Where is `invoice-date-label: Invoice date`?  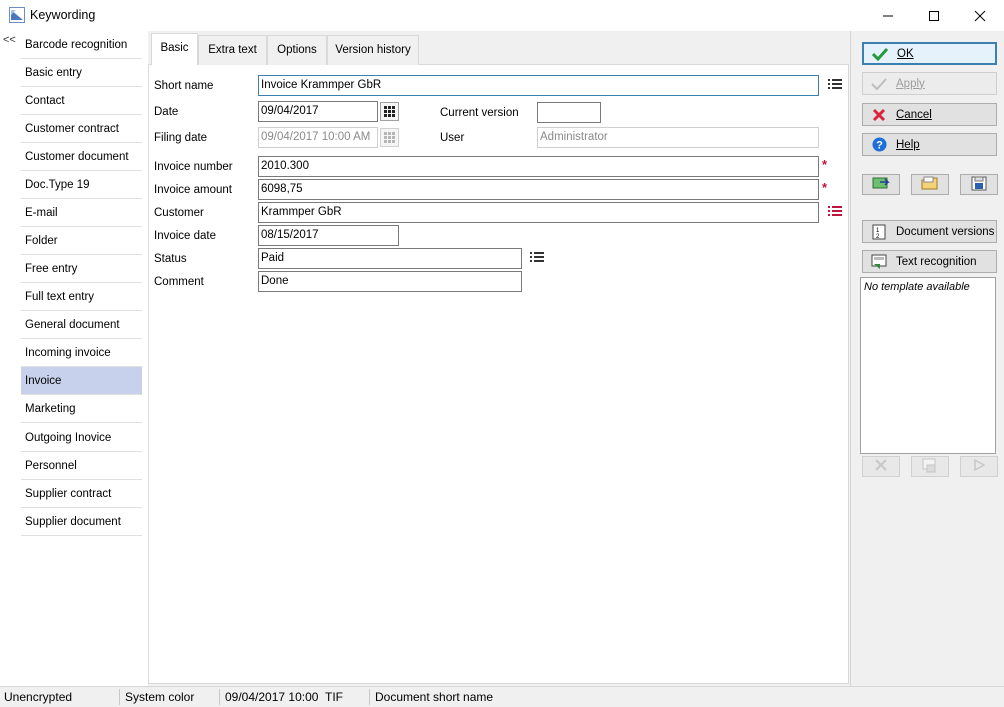 invoice-date-label: Invoice date is located at coordinates (185, 236).